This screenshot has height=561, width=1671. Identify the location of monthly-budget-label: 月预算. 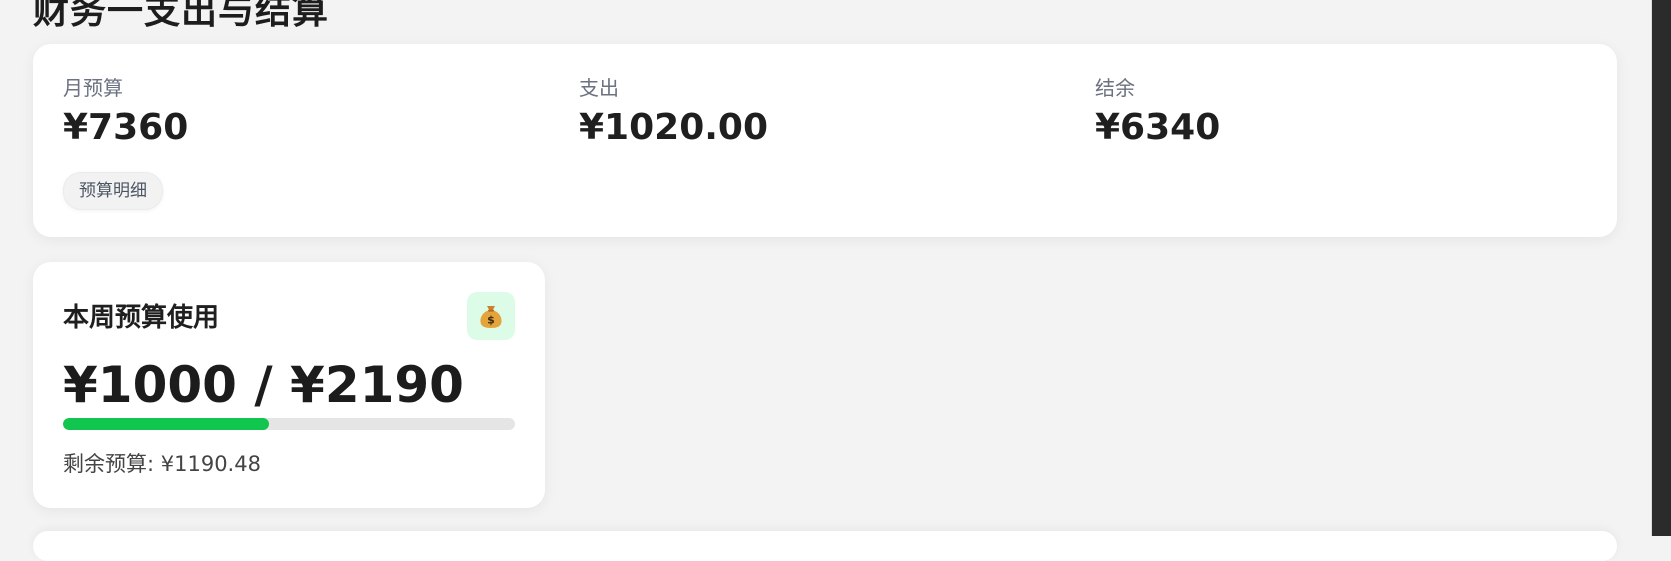
(93, 88).